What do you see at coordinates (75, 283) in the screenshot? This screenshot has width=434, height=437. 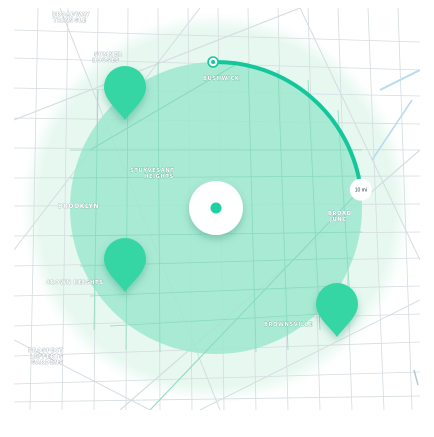 I see `label-crown-heights: CROWN HEIGHTS` at bounding box center [75, 283].